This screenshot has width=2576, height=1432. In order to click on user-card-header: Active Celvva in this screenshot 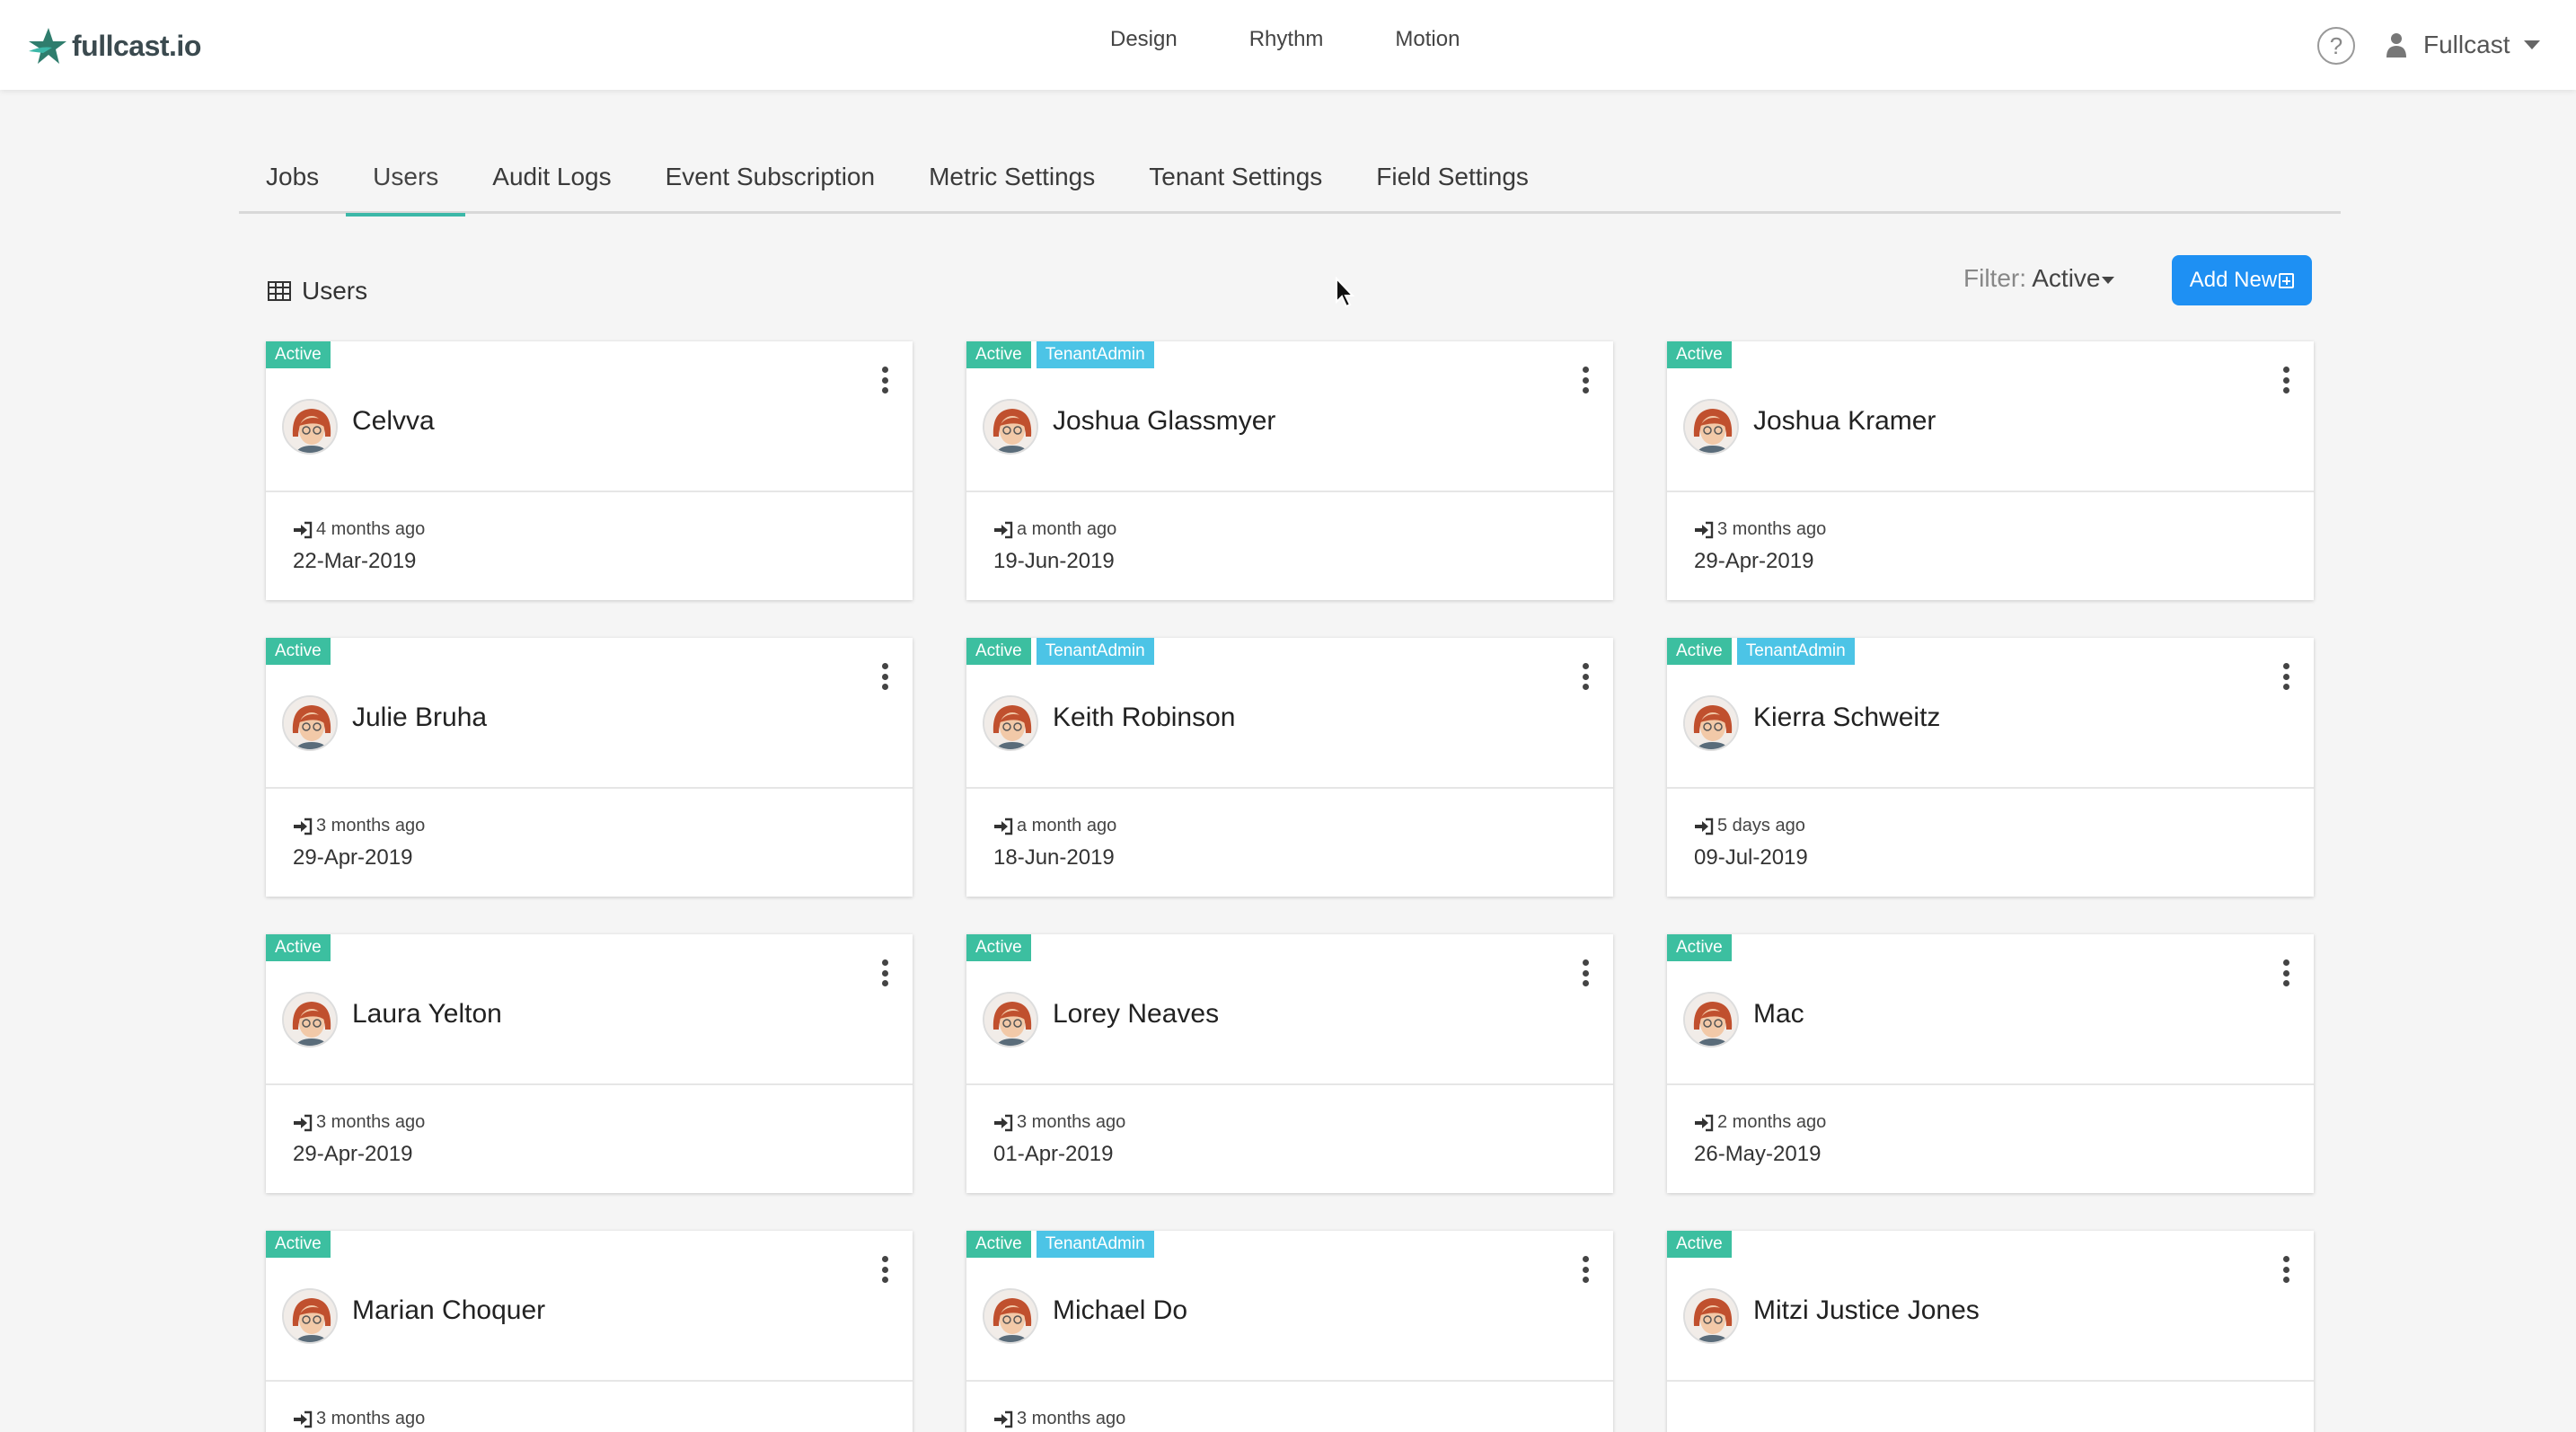, I will do `click(589, 416)`.